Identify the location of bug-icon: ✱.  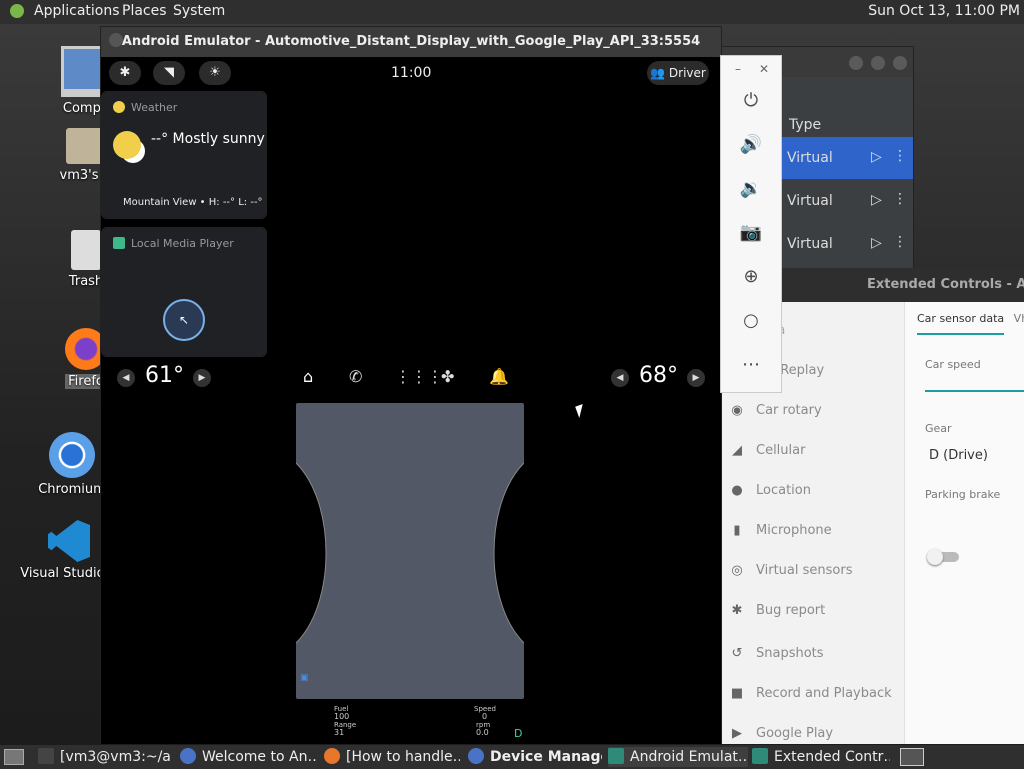
(737, 610).